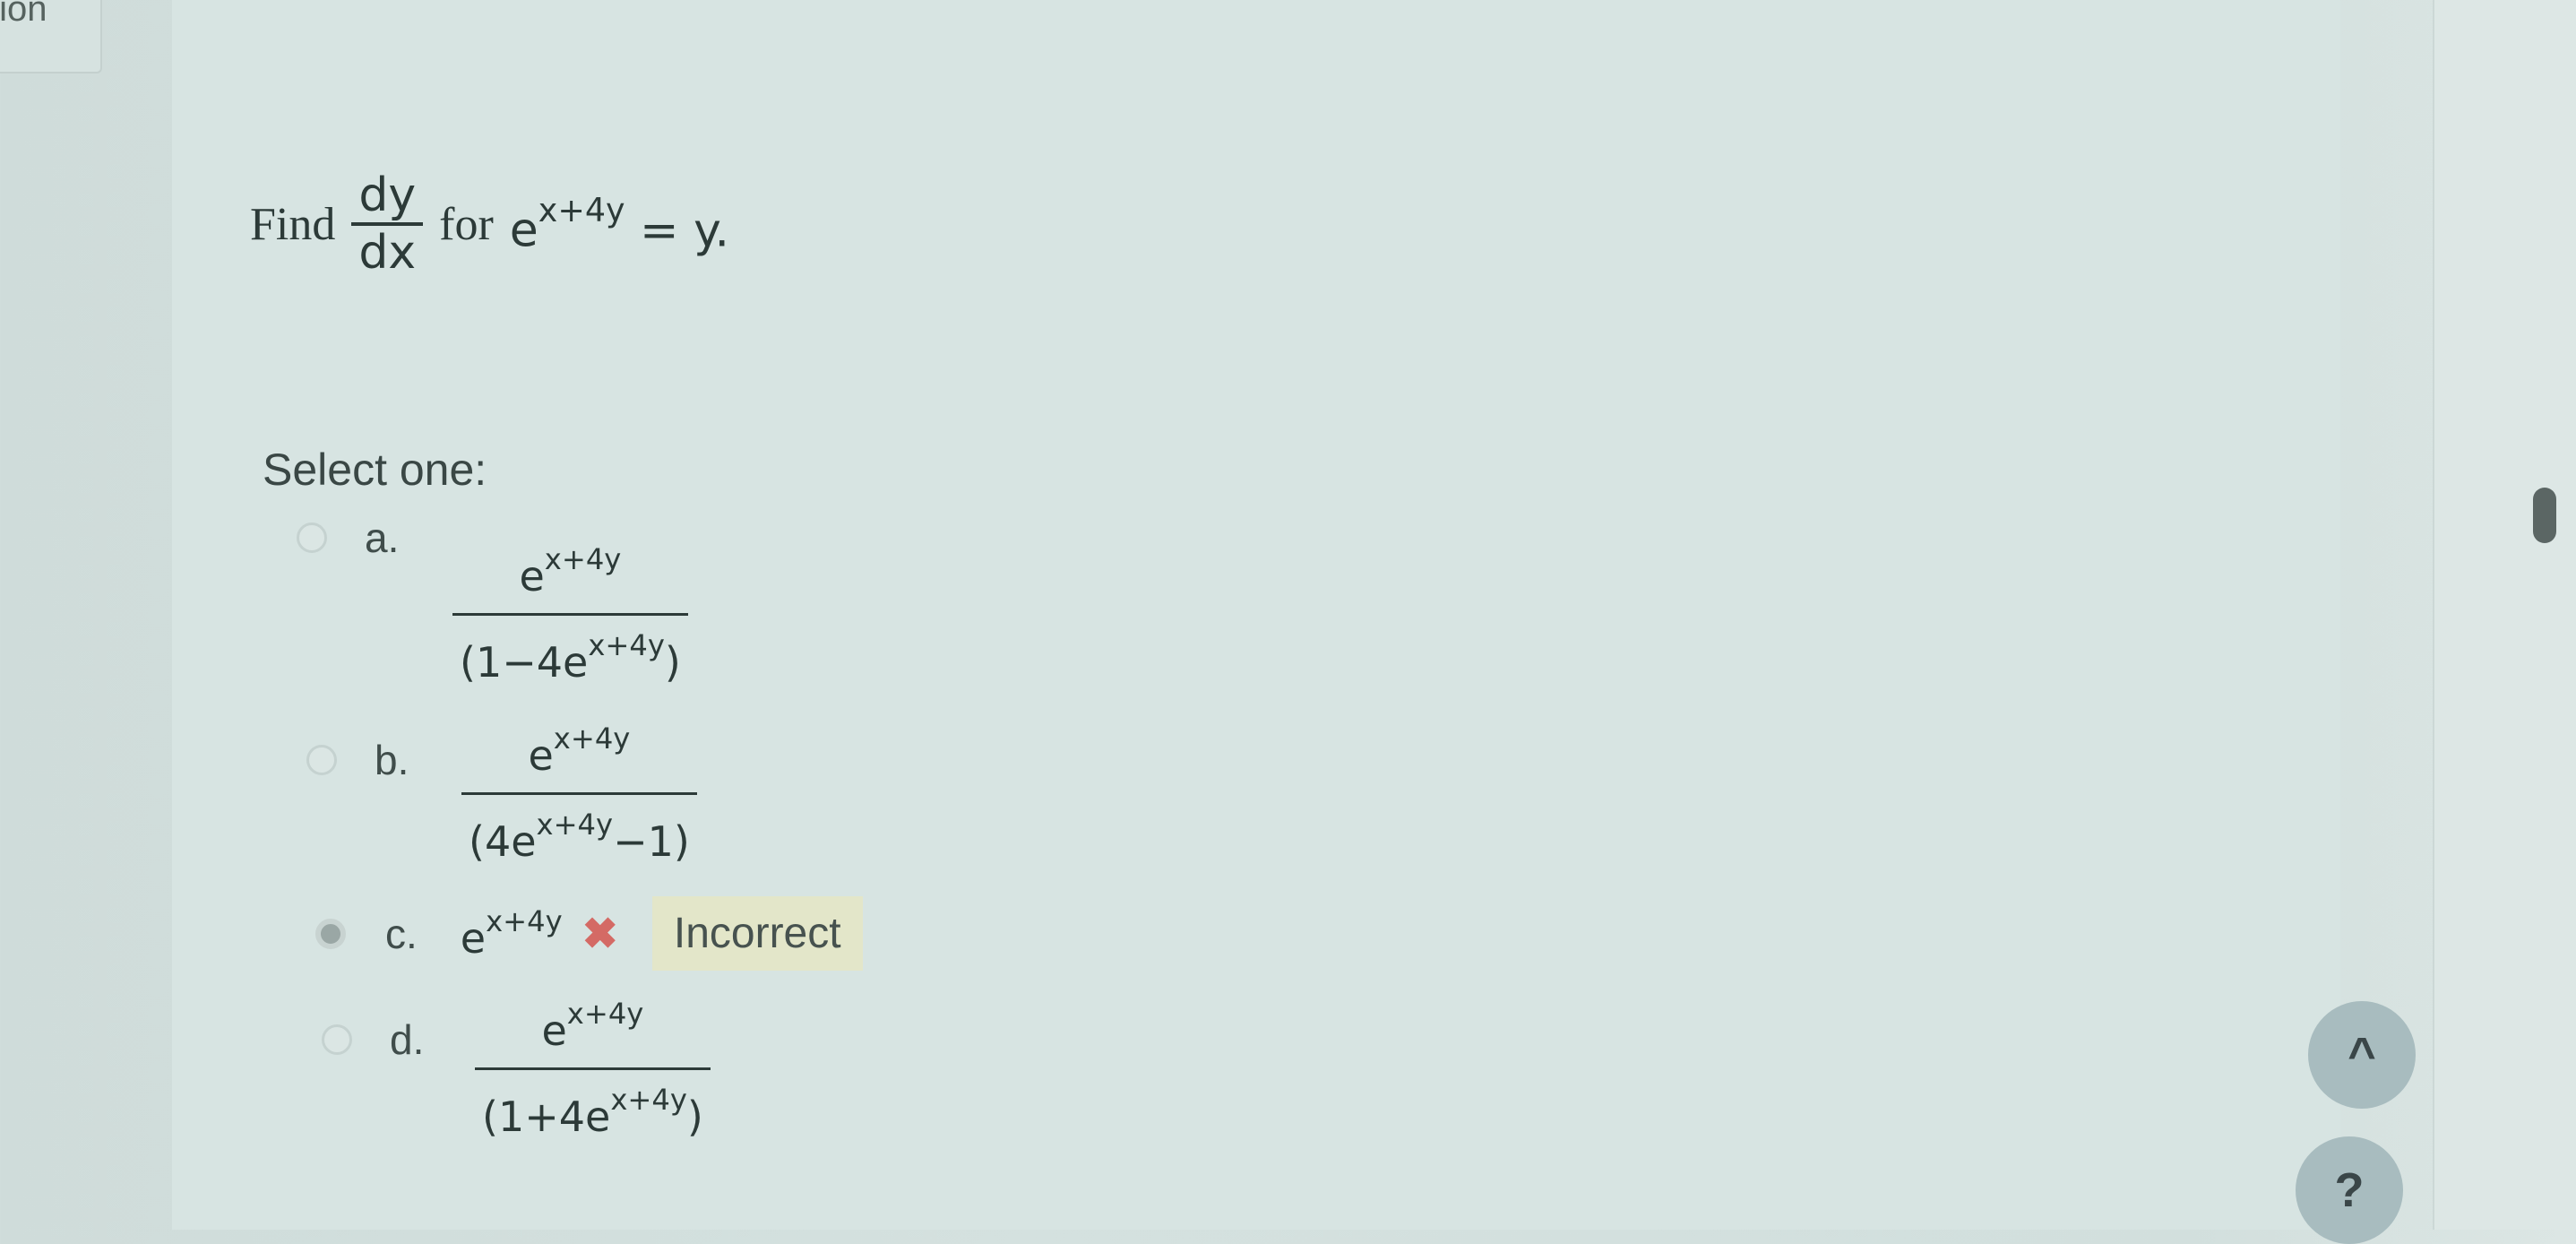 The height and width of the screenshot is (1244, 2576). What do you see at coordinates (357, 760) in the screenshot?
I see `option-b: b.` at bounding box center [357, 760].